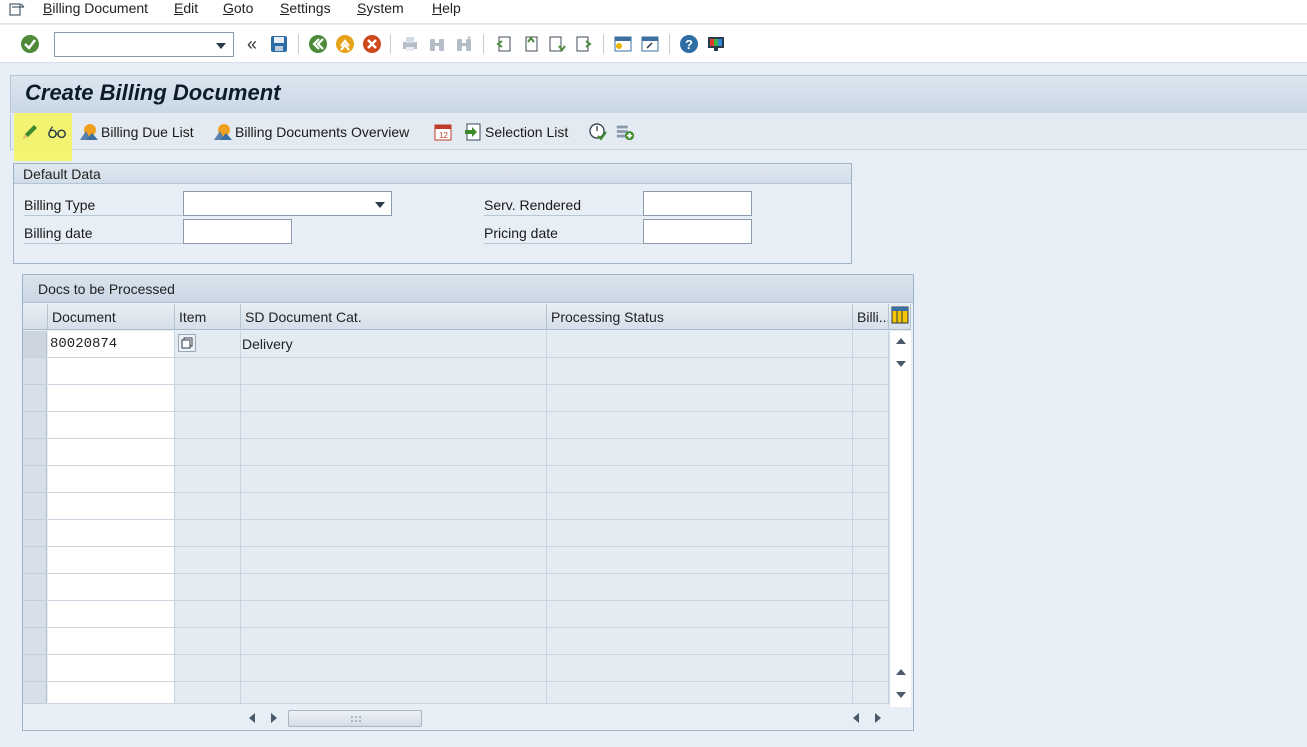 Image resolution: width=1307 pixels, height=747 pixels. What do you see at coordinates (464, 44) in the screenshot?
I see `find-next-icon: +` at bounding box center [464, 44].